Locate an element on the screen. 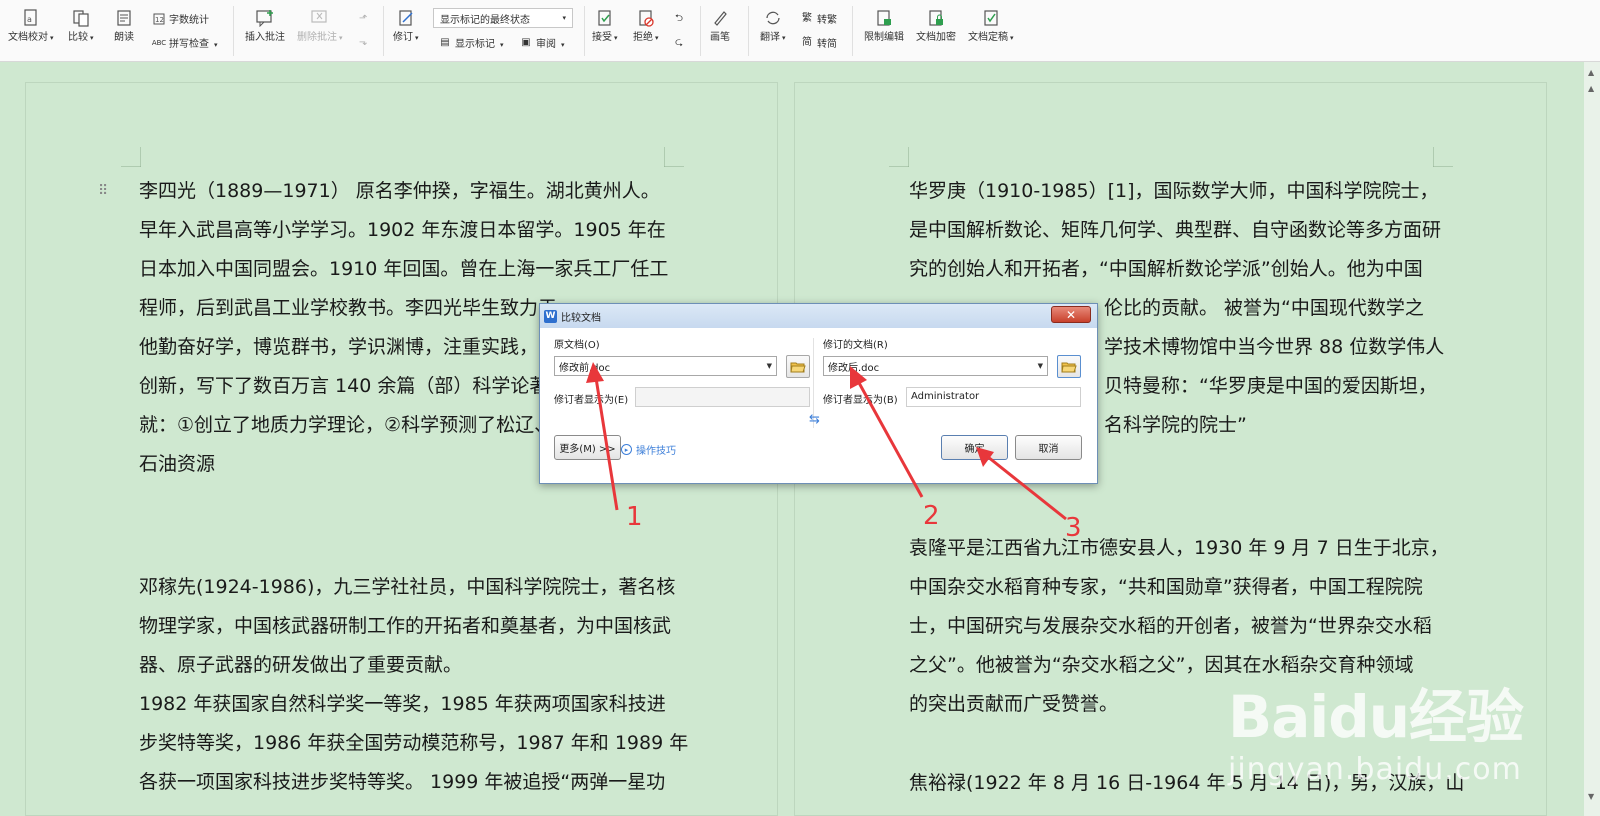 The width and height of the screenshot is (1600, 816). doc-check-icon: a is located at coordinates (31, 18).